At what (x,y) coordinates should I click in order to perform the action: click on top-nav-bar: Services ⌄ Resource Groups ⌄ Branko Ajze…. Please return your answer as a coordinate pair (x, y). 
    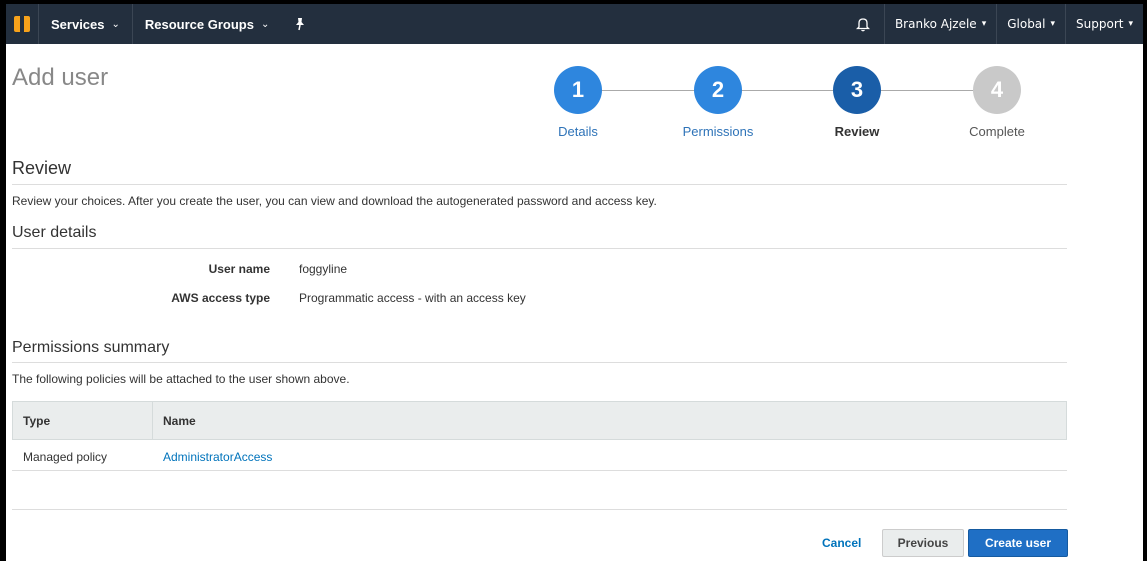
    Looking at the image, I should click on (574, 24).